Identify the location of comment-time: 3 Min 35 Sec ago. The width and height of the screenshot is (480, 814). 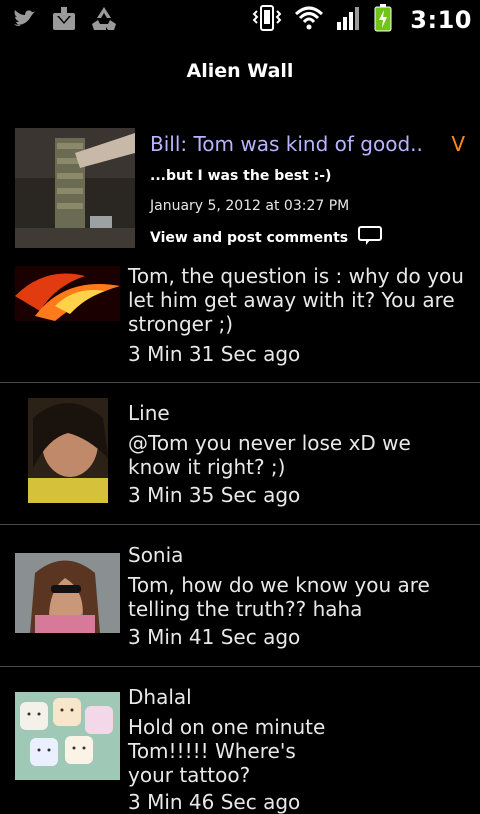
(214, 495).